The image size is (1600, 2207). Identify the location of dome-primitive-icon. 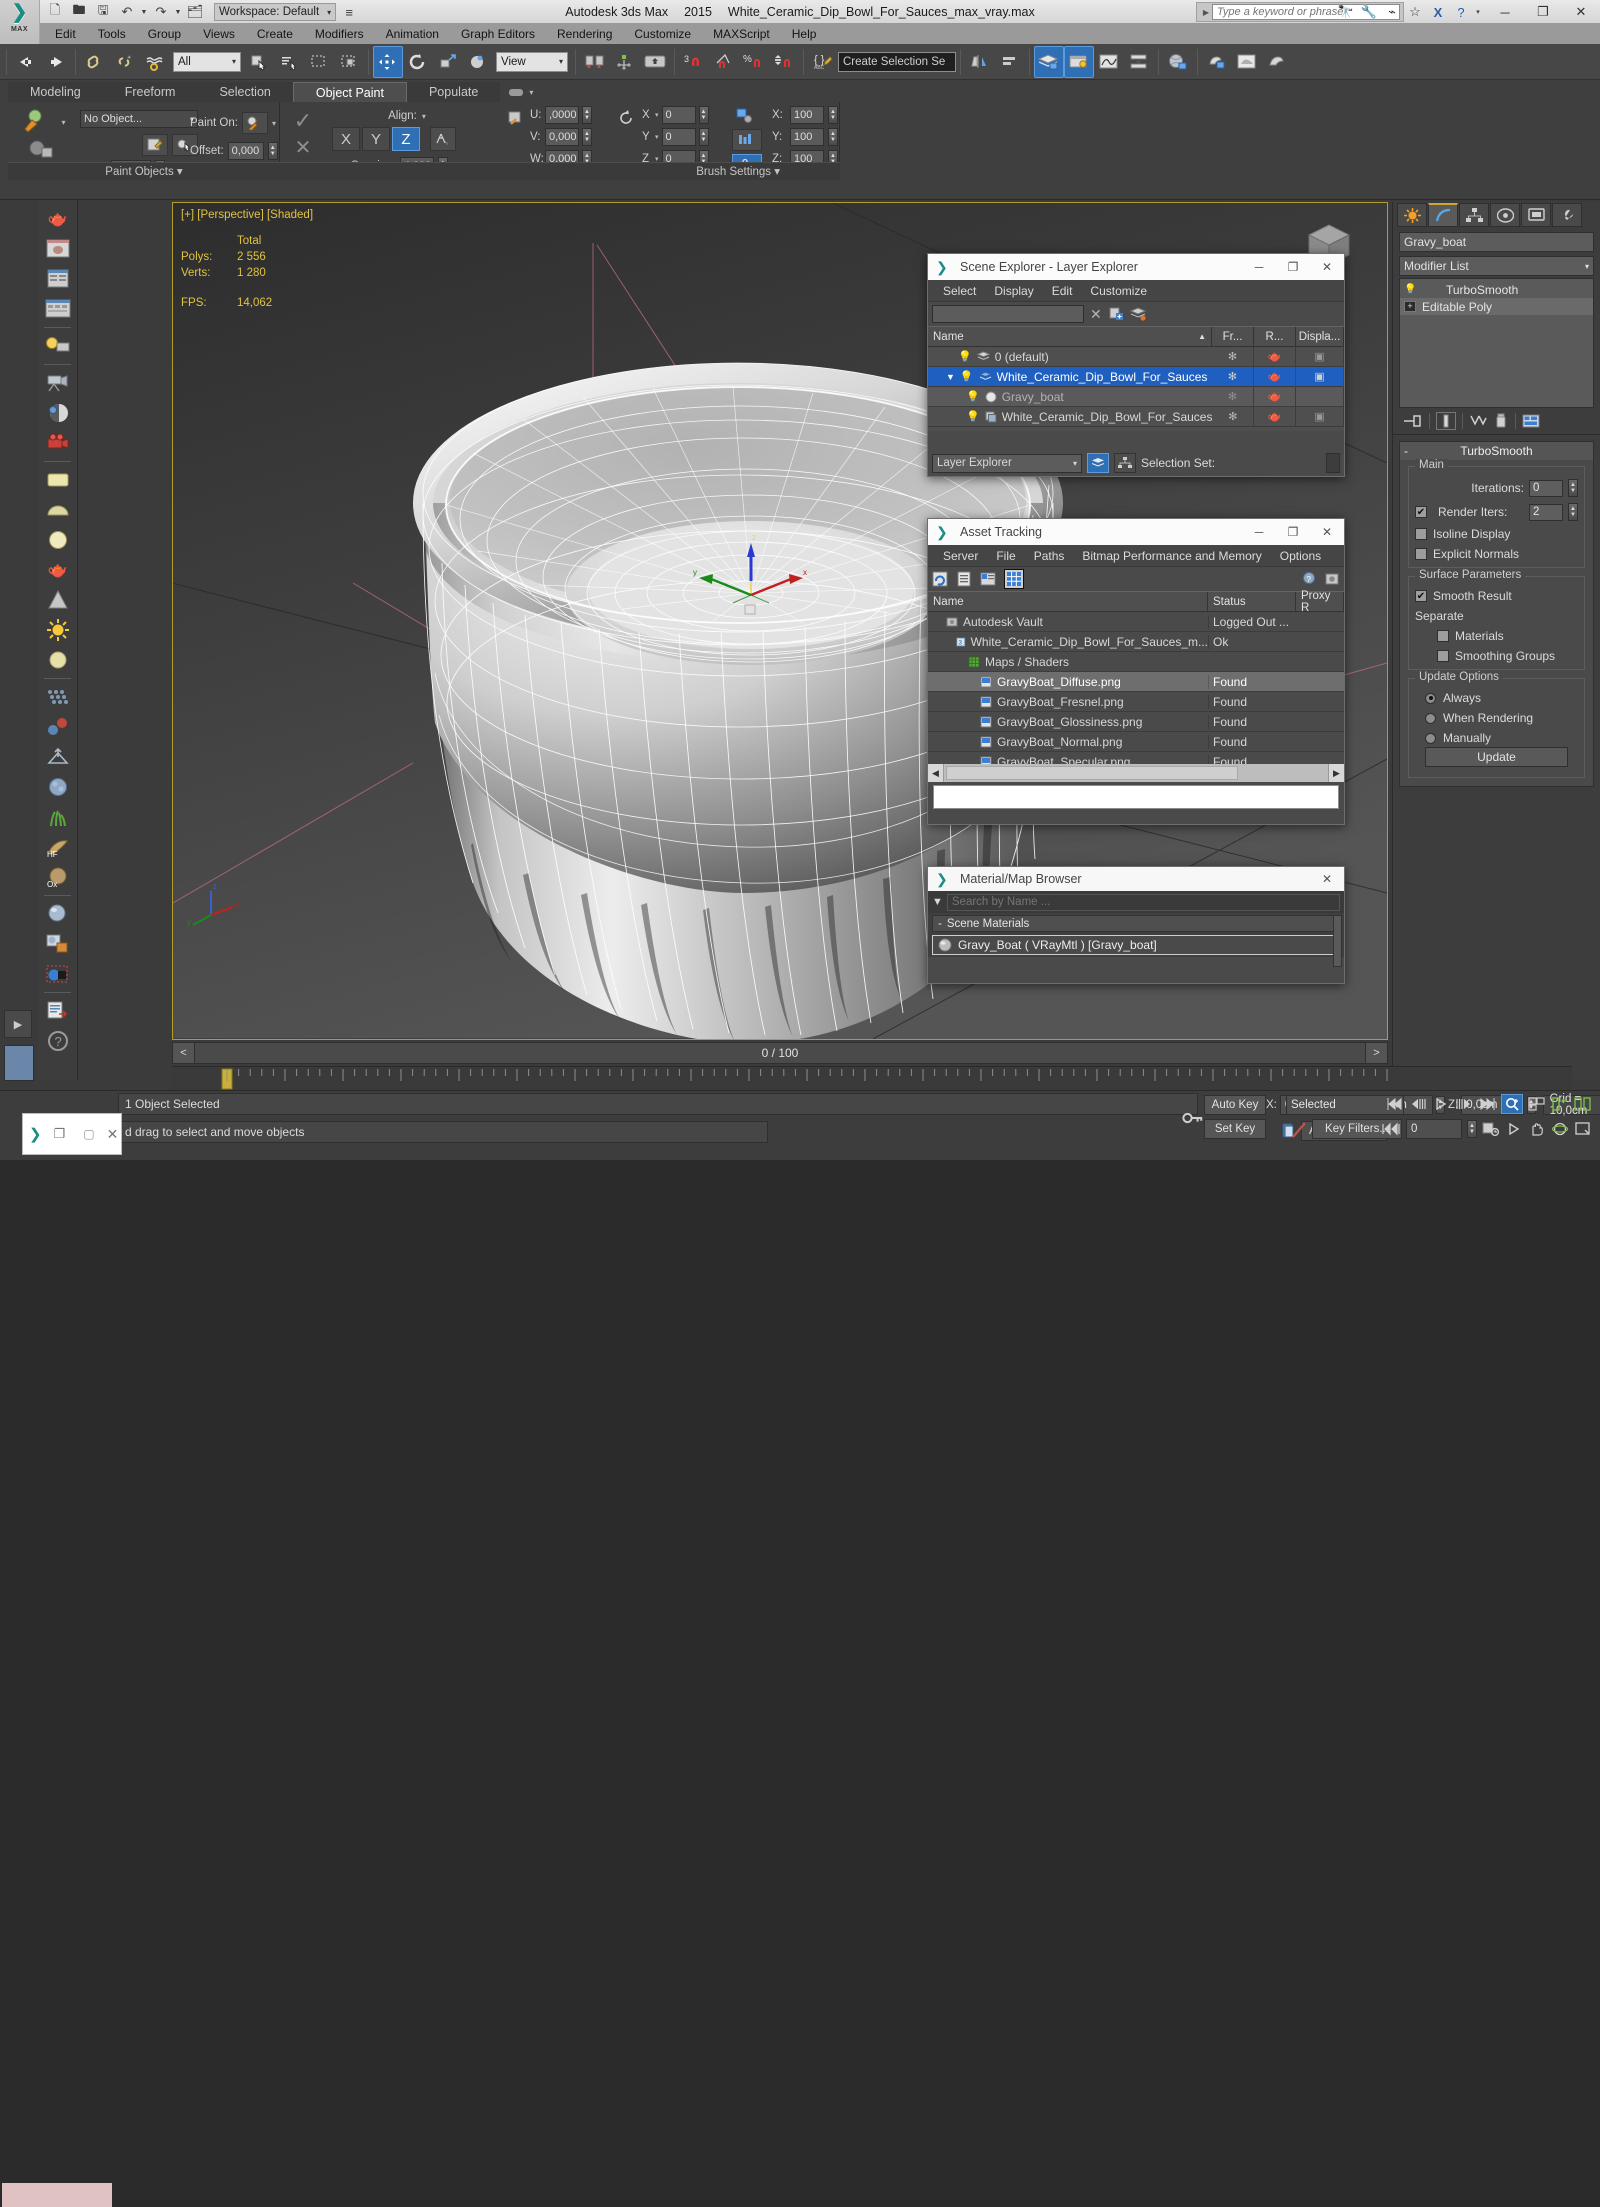
(58, 510).